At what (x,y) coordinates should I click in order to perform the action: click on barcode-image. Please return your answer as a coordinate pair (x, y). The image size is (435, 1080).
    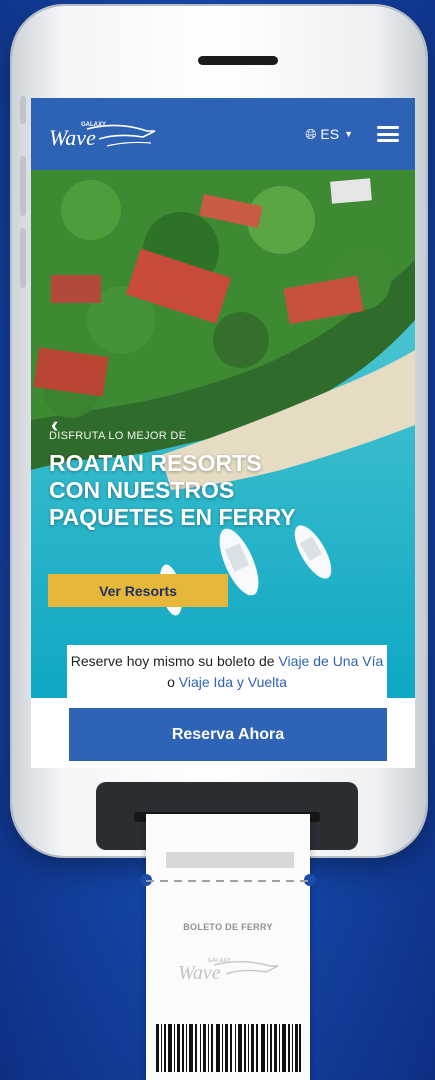
    Looking at the image, I should click on (228, 1048).